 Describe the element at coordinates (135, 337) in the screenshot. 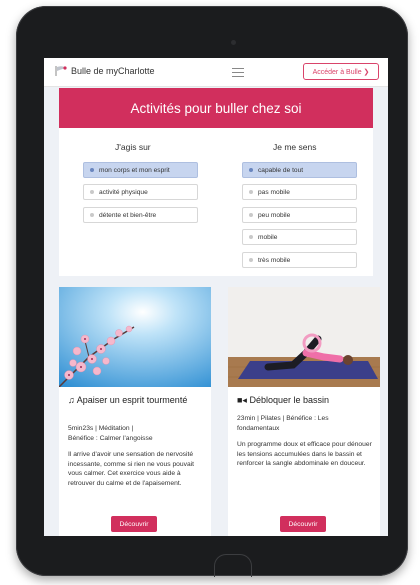

I see `card-image-blossom` at that location.